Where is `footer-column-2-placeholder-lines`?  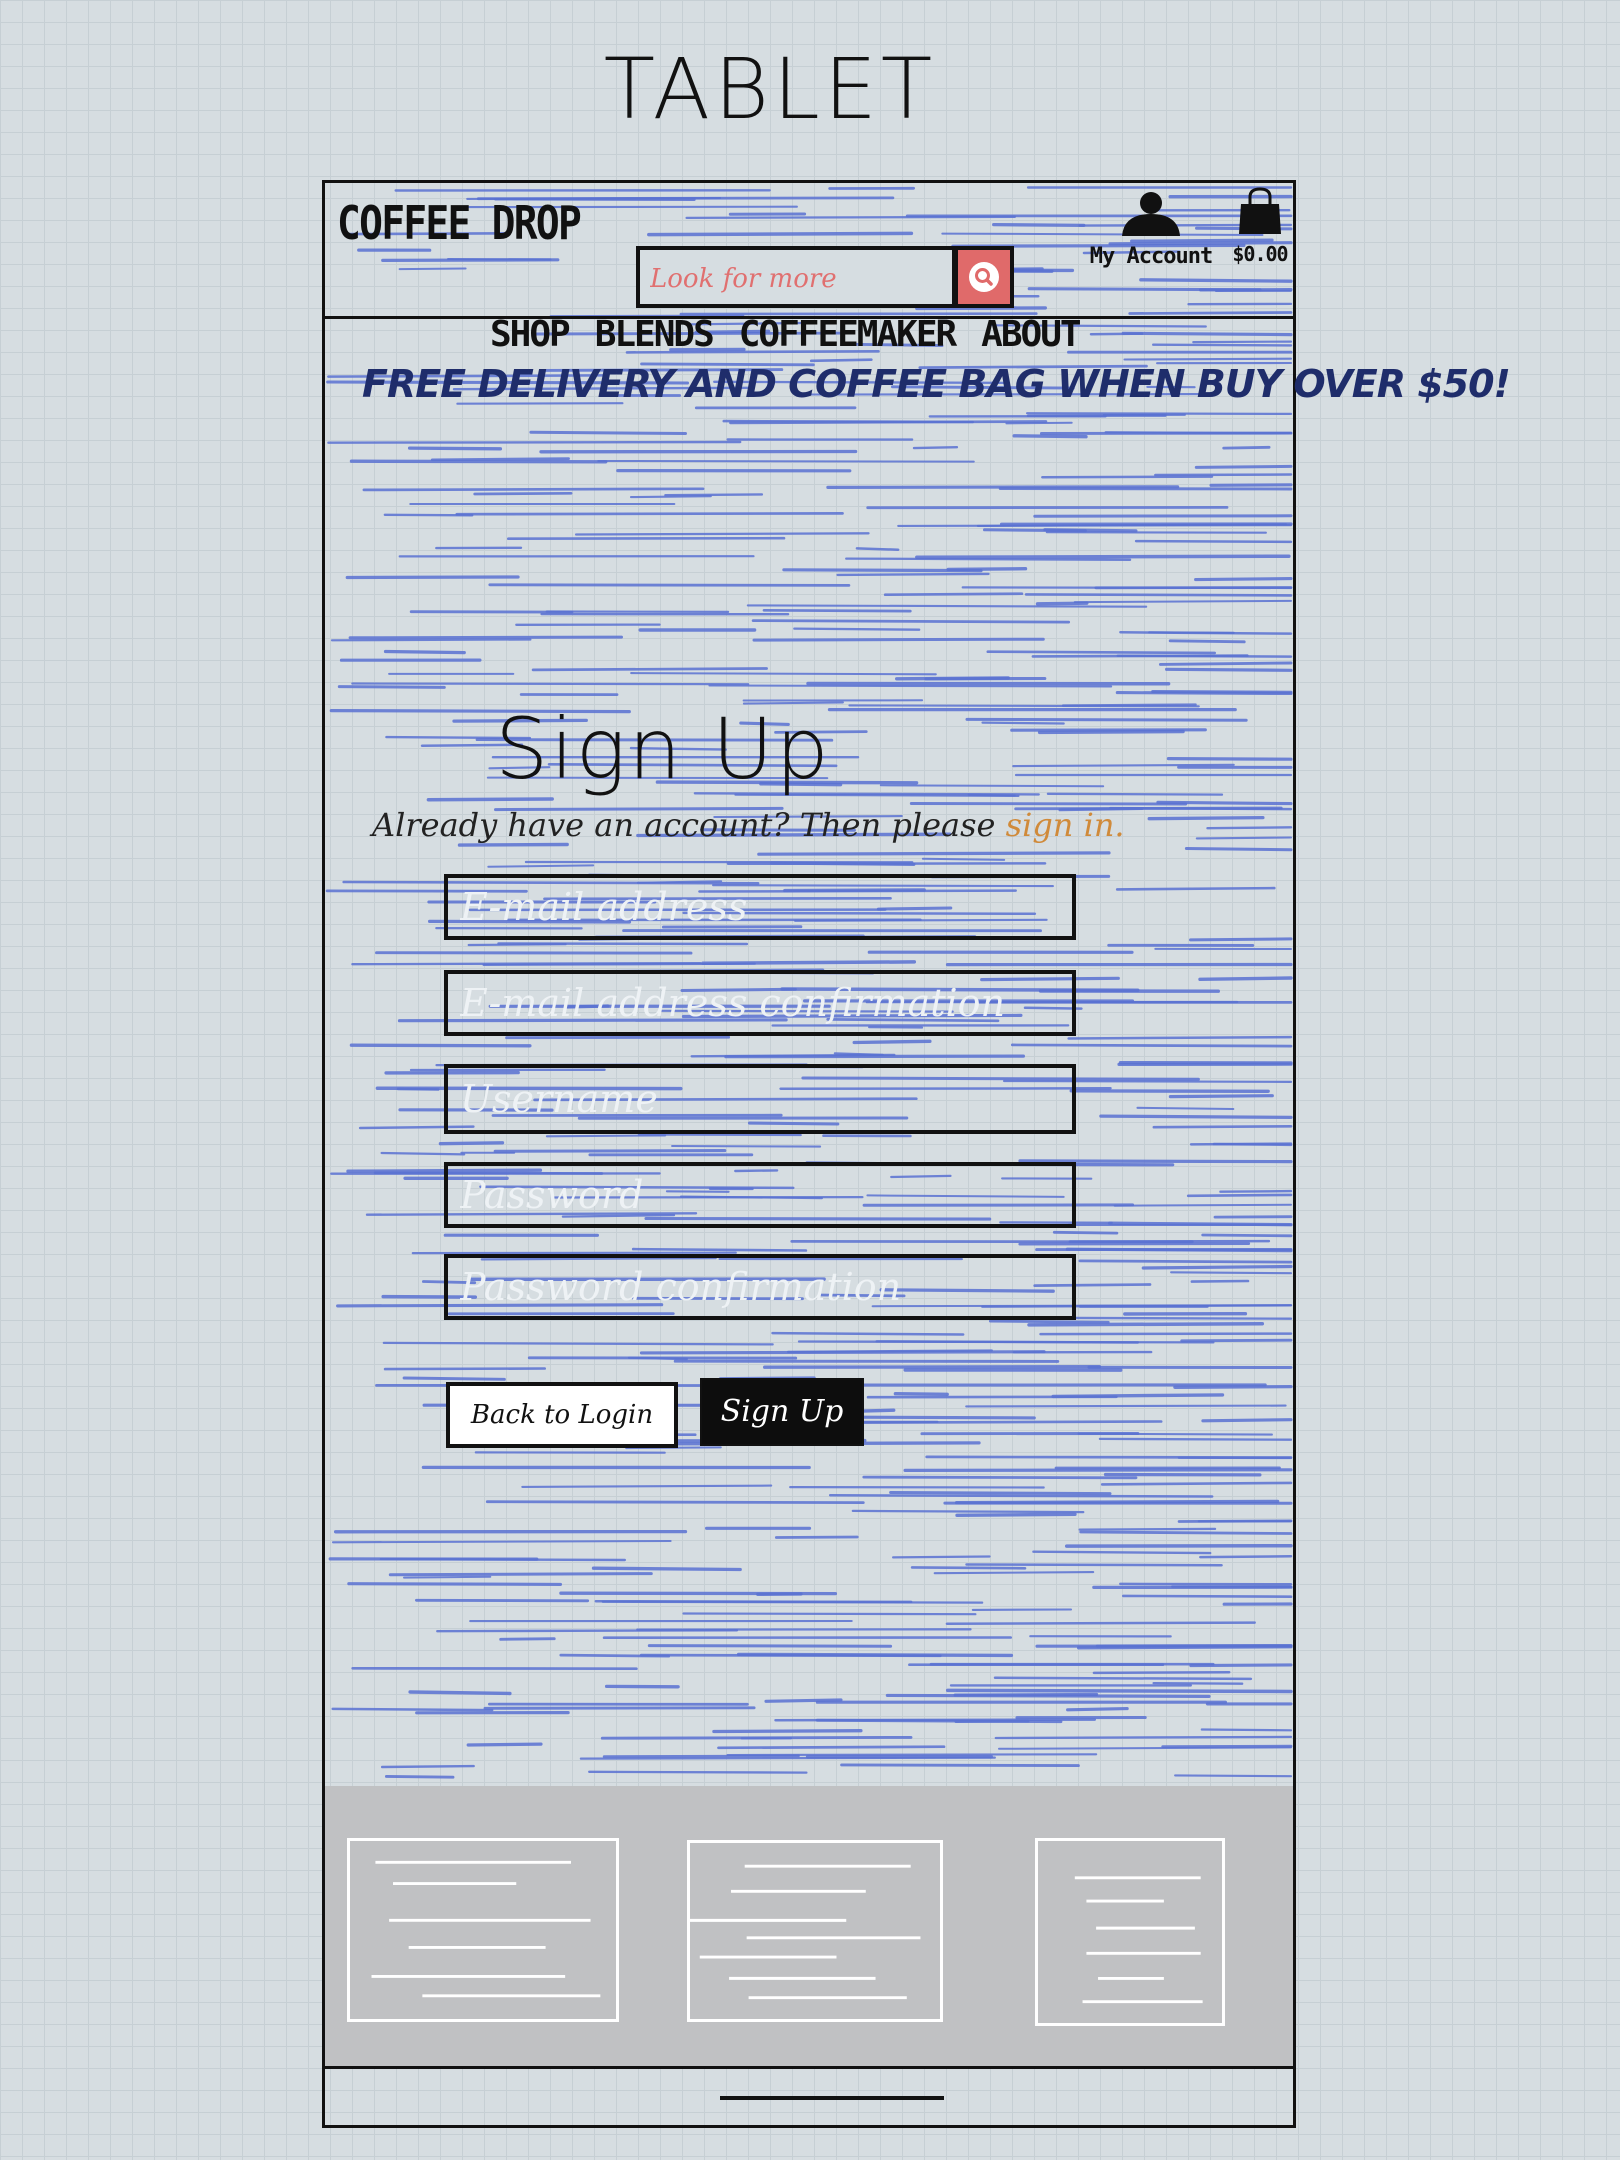 footer-column-2-placeholder-lines is located at coordinates (805, 1932).